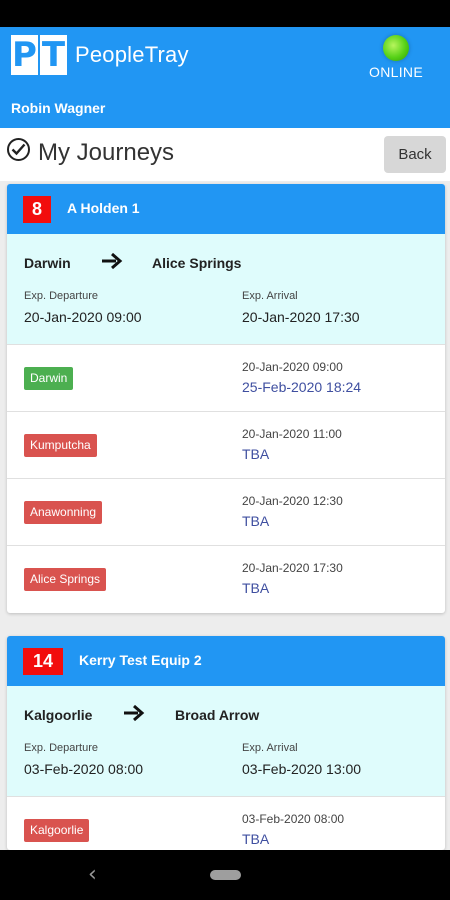 This screenshot has height=900, width=450. What do you see at coordinates (58, 715) in the screenshot?
I see `route-origin: Kalgoorlie` at bounding box center [58, 715].